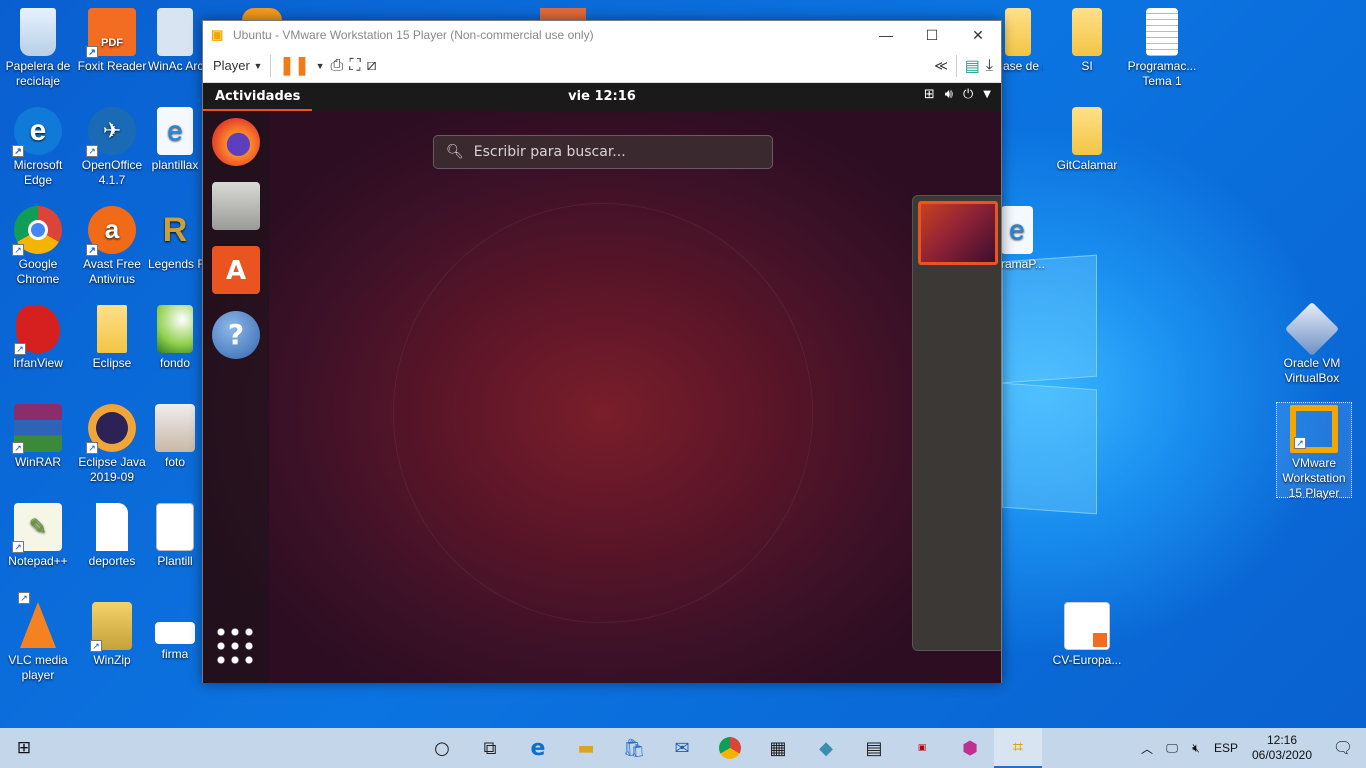 The width and height of the screenshot is (1366, 768). Describe the element at coordinates (111, 429) in the screenshot. I see `eclipse-icon: ↗` at that location.